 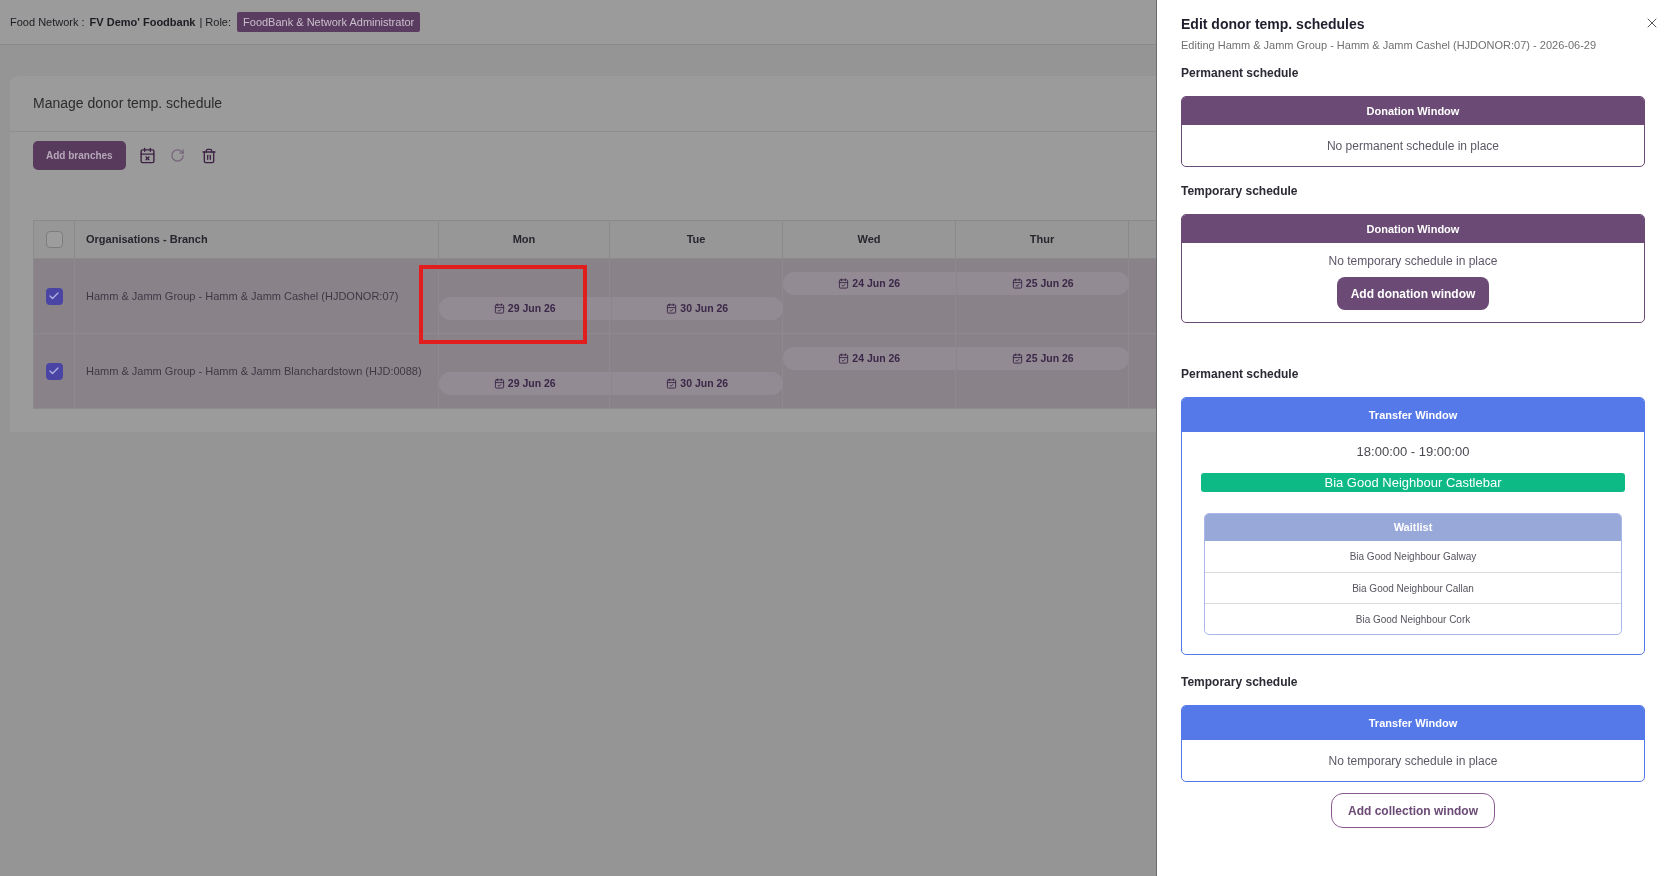 What do you see at coordinates (142, 22) in the screenshot?
I see `network-name: FV Demo' Foodbank` at bounding box center [142, 22].